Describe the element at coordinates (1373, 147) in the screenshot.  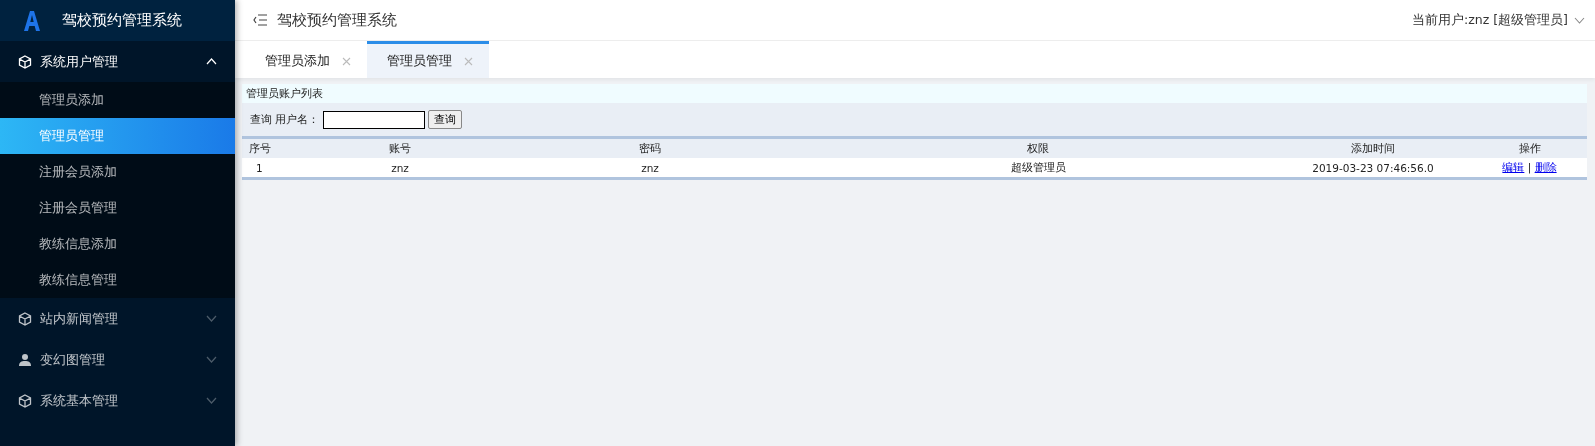
I see `column-header: 添加时间` at that location.